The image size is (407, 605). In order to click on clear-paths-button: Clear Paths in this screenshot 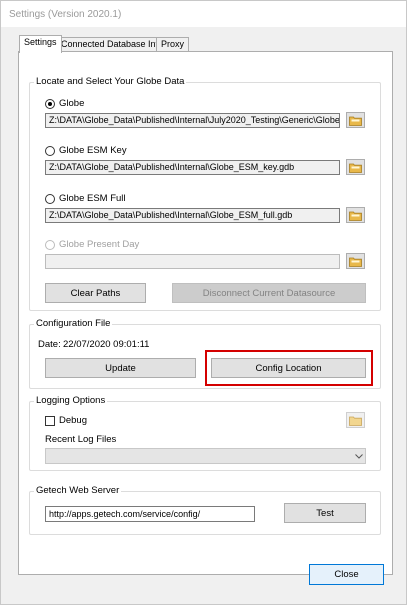, I will do `click(95, 293)`.